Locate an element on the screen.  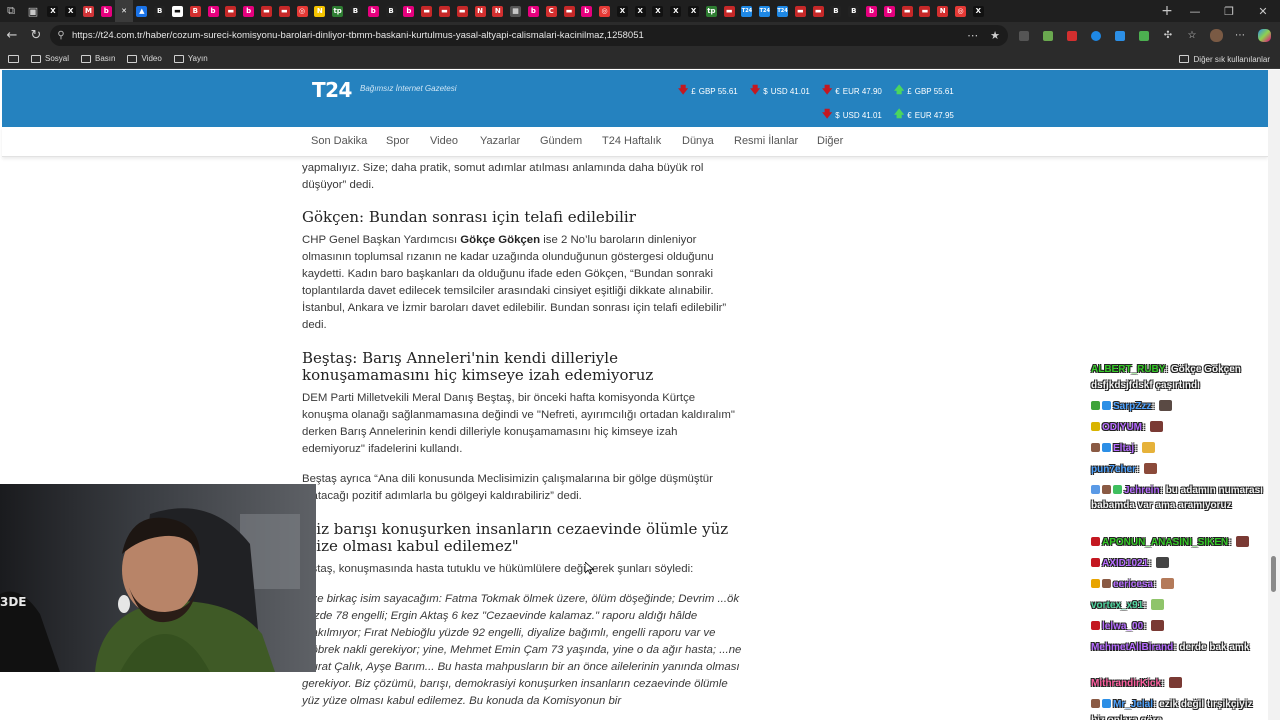
chat-username: APONUN_ANASINI_SIKEN is located at coordinates (1165, 542).